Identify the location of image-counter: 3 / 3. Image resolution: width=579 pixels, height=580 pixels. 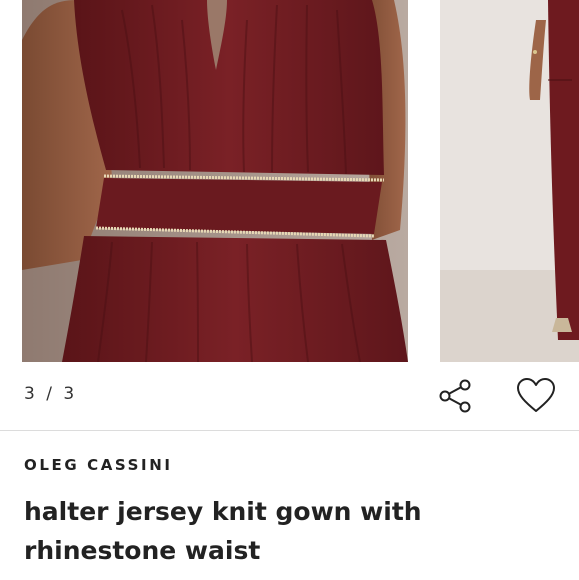
(51, 394).